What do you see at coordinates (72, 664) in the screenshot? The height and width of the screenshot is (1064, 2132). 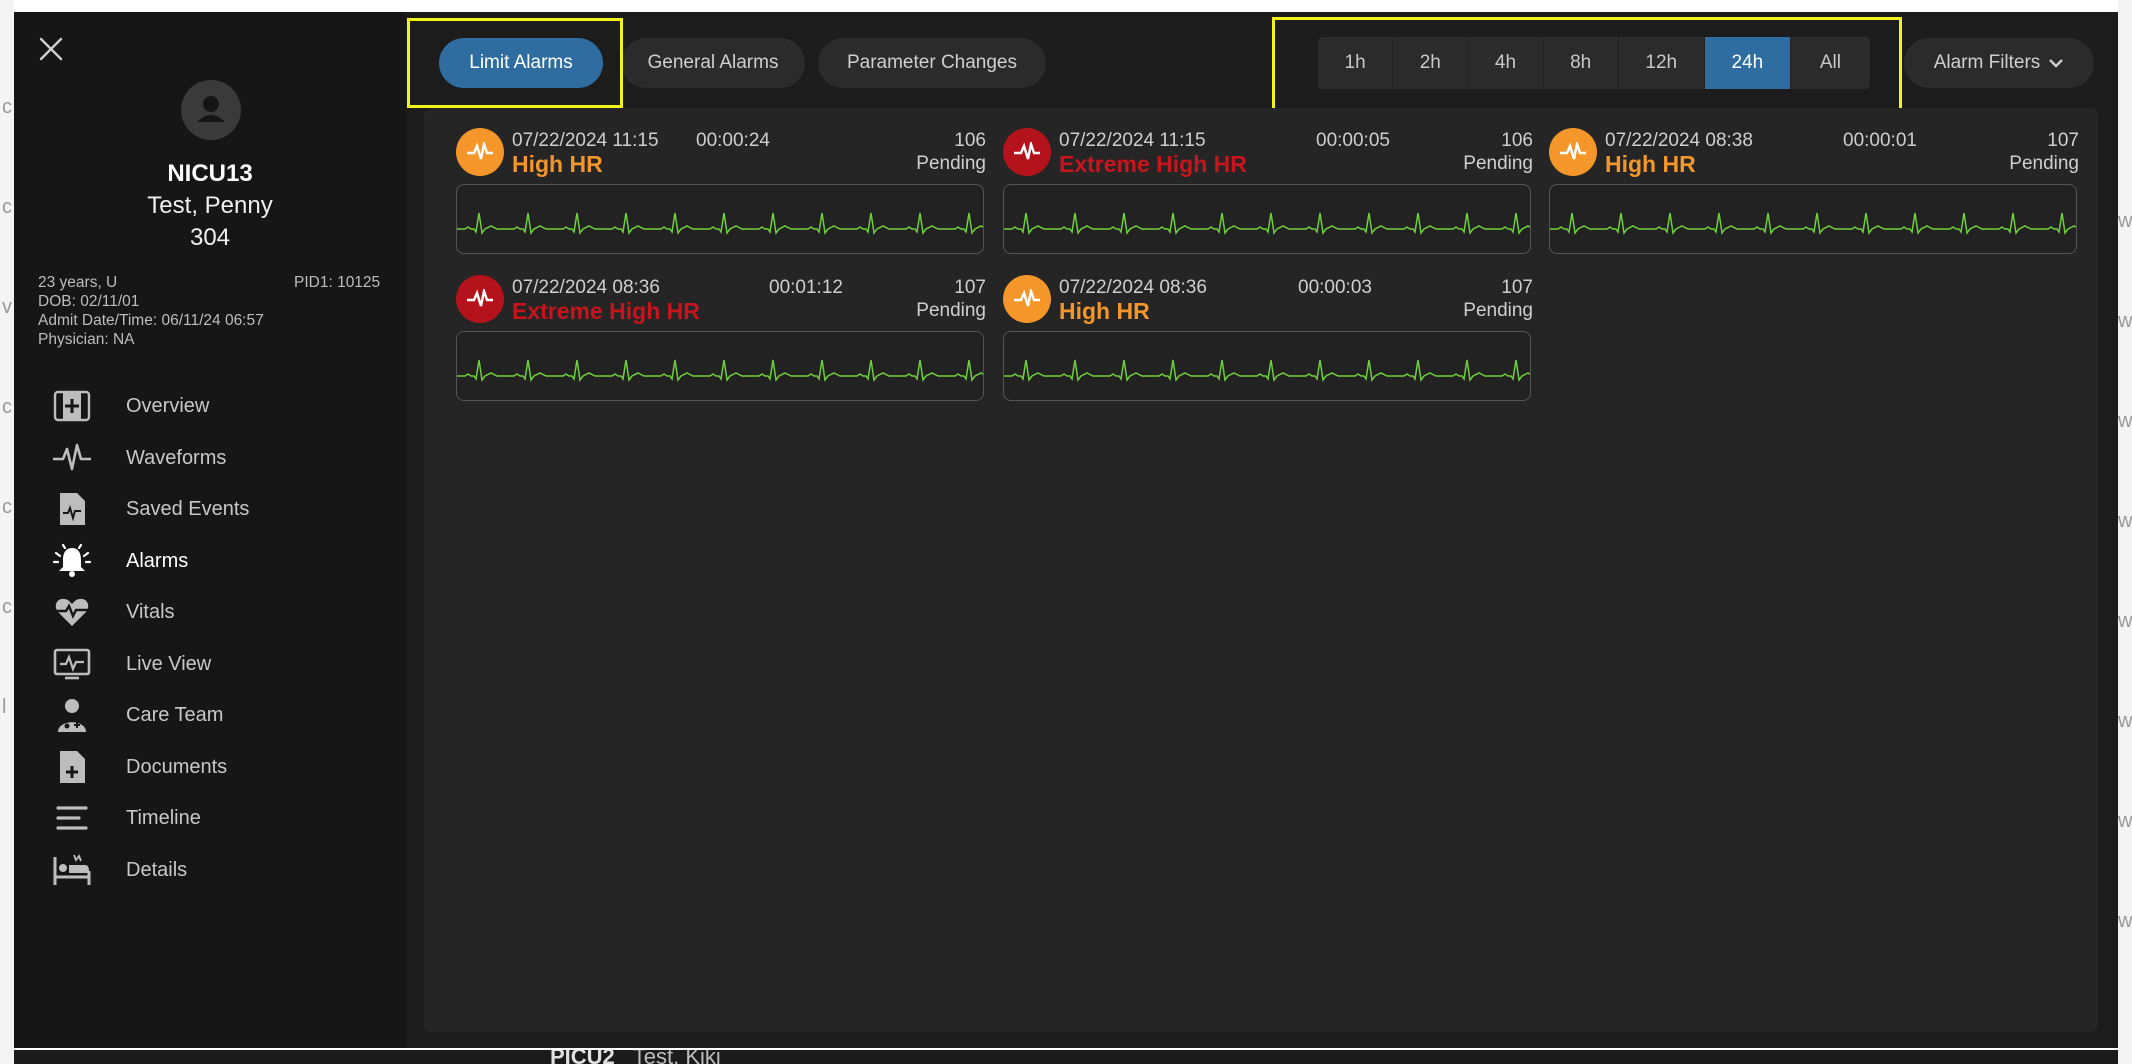 I see `live-view-icon` at bounding box center [72, 664].